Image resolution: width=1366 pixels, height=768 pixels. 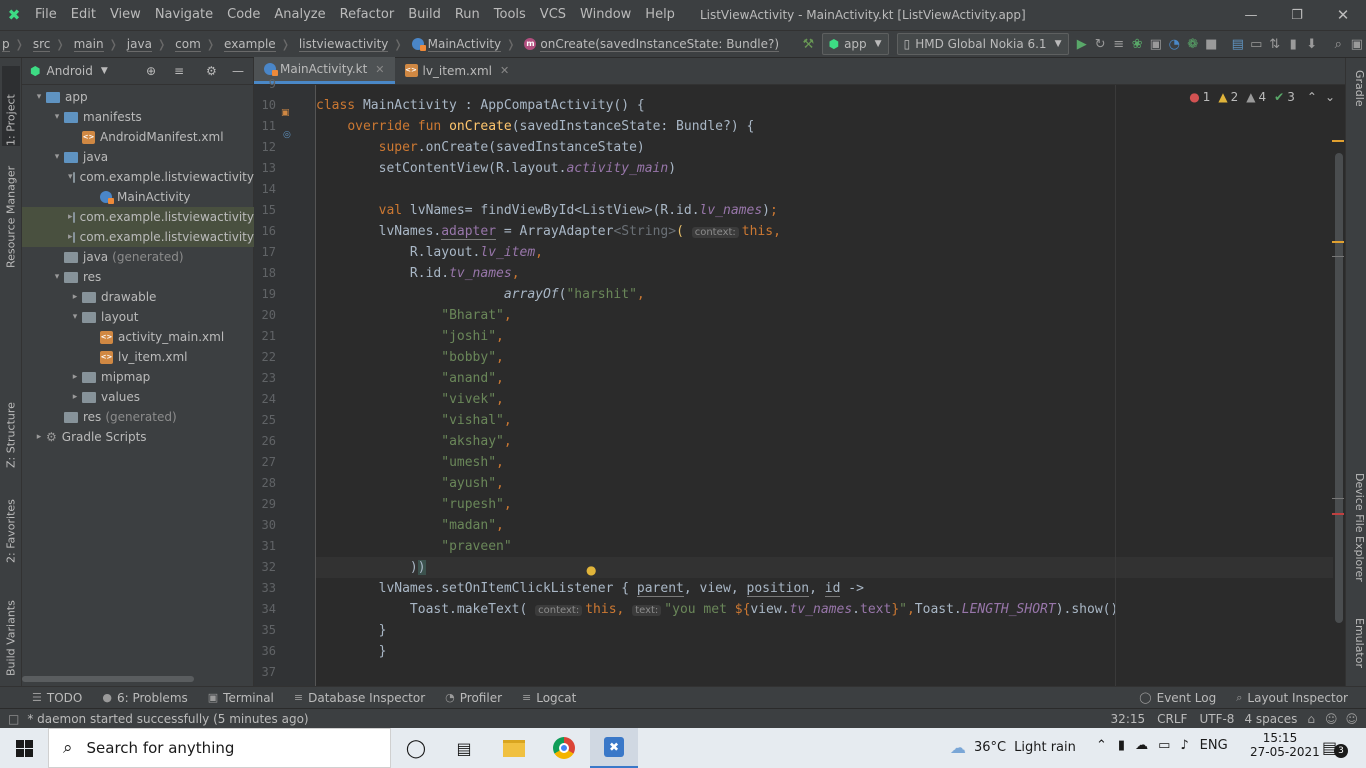 I want to click on lock-icon: ⌂, so click(x=1311, y=719).